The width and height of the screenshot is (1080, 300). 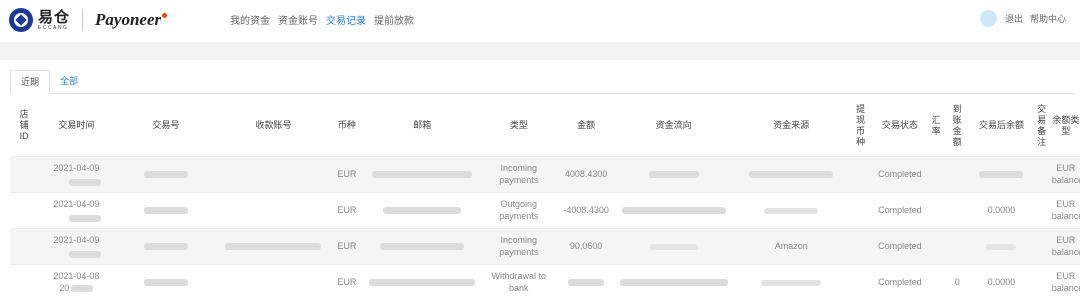 What do you see at coordinates (346, 19) in the screenshot?
I see `nav-transactions: 交易记录` at bounding box center [346, 19].